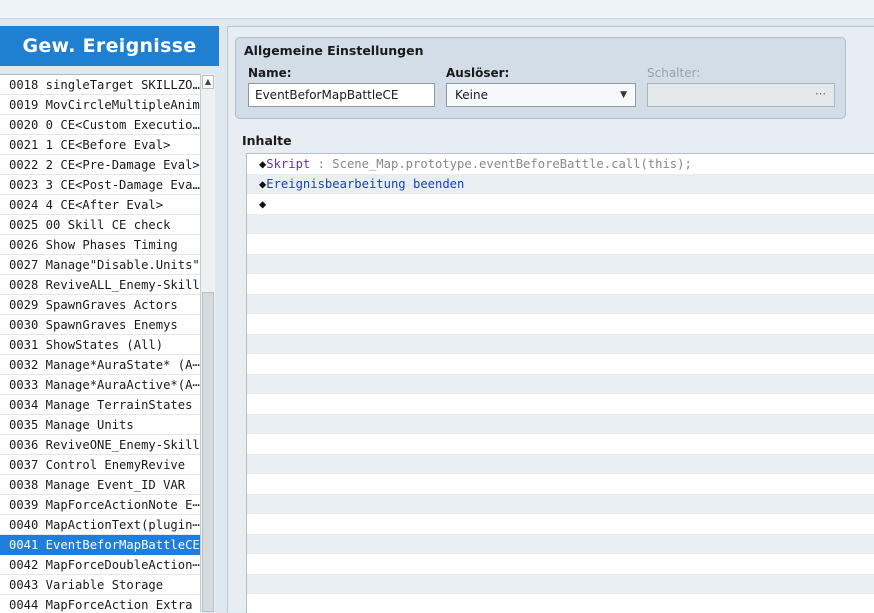  I want to click on command-keyword: Skript, so click(288, 164).